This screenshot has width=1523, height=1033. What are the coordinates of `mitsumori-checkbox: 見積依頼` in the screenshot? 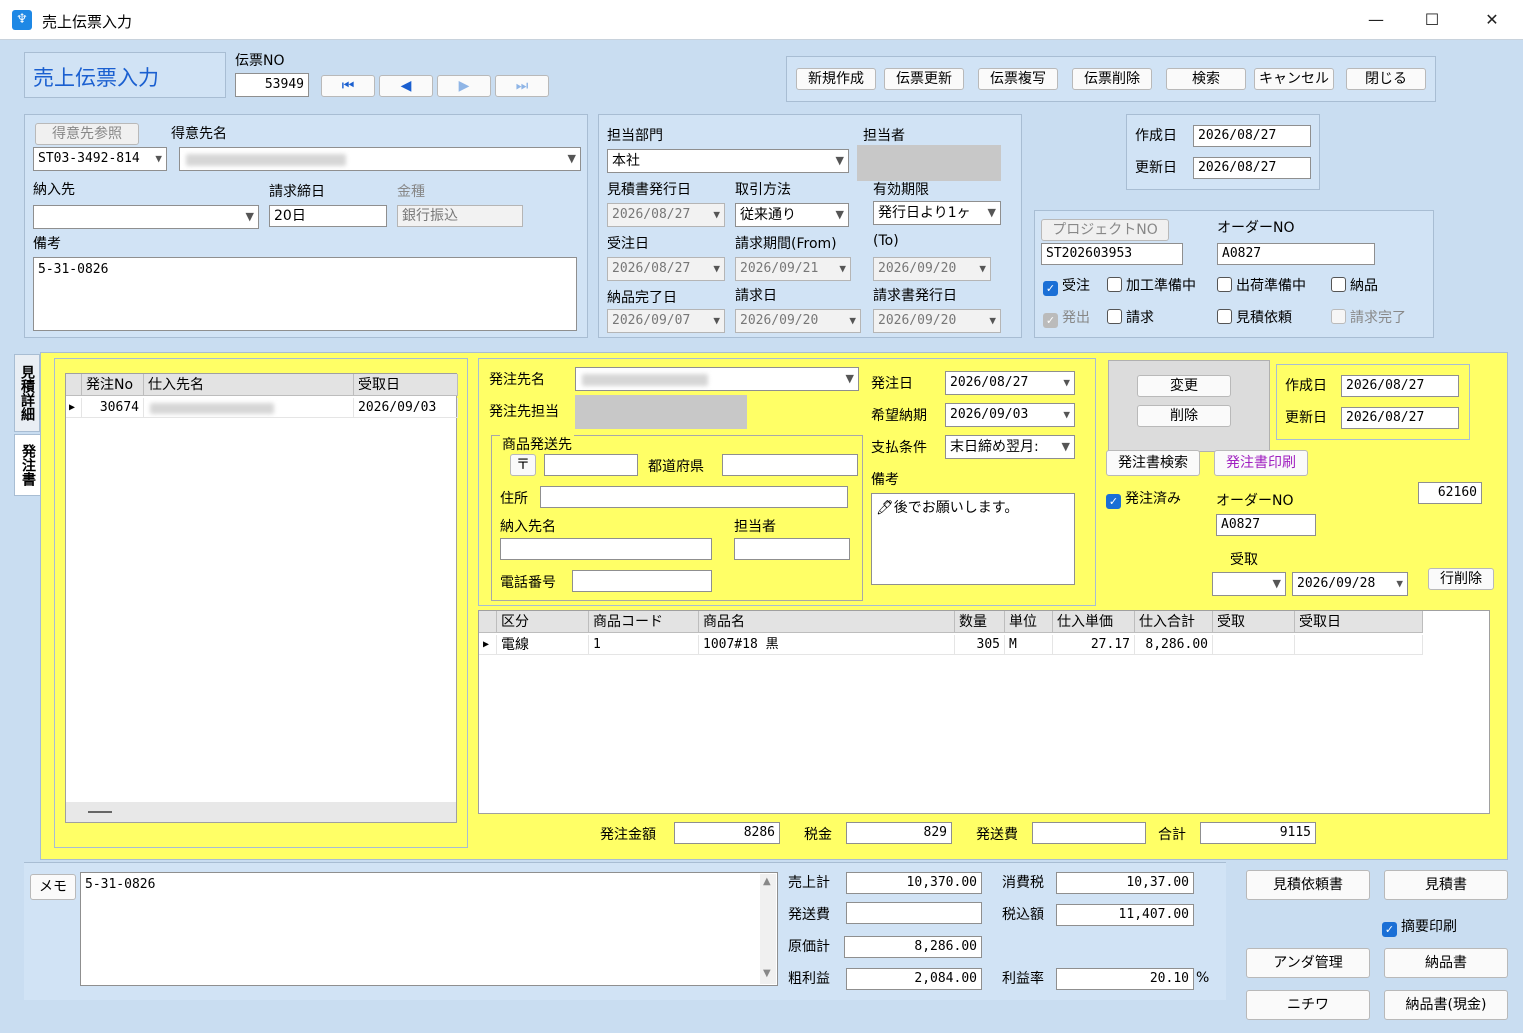 It's located at (1254, 318).